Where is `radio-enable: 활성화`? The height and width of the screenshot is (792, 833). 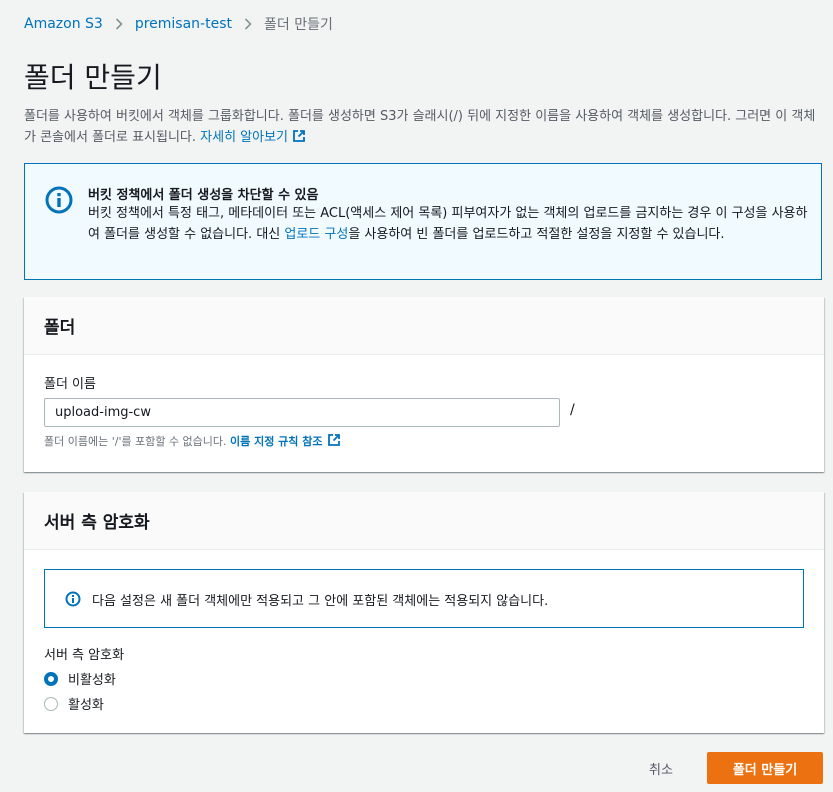 radio-enable: 활성화 is located at coordinates (74, 703).